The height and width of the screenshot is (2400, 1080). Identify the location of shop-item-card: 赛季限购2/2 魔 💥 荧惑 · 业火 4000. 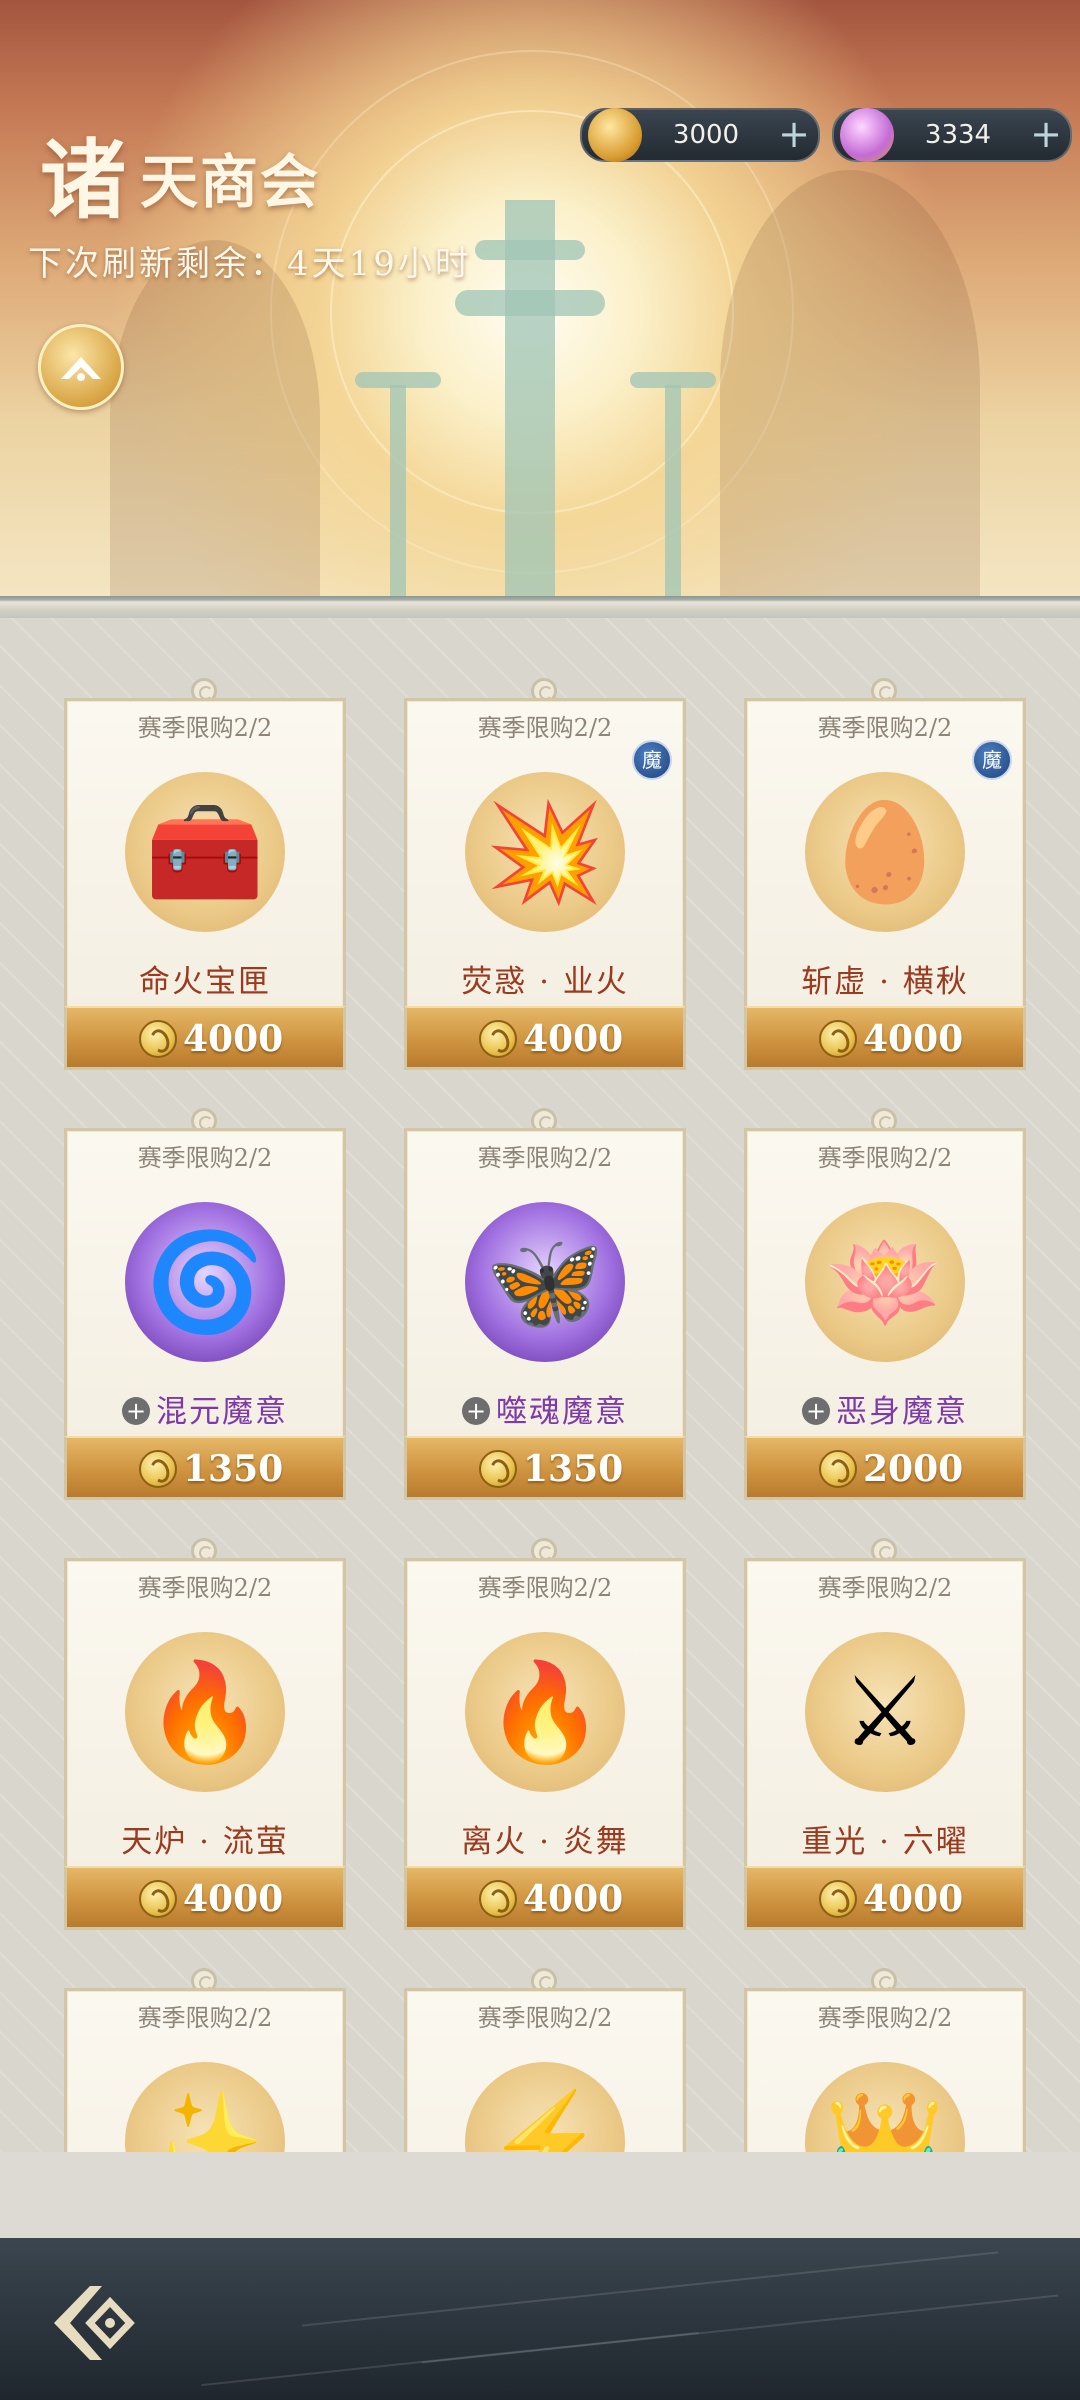
(545, 874).